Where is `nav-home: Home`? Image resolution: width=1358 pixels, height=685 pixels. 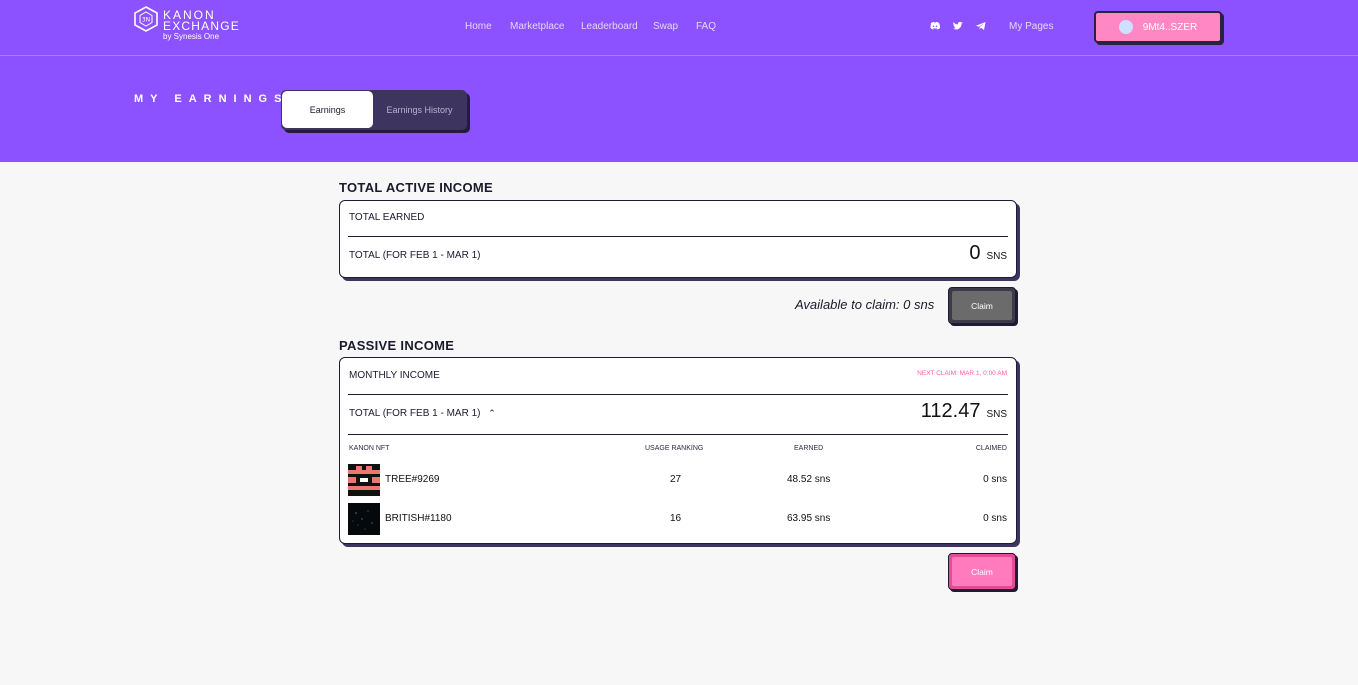
nav-home: Home is located at coordinates (478, 26).